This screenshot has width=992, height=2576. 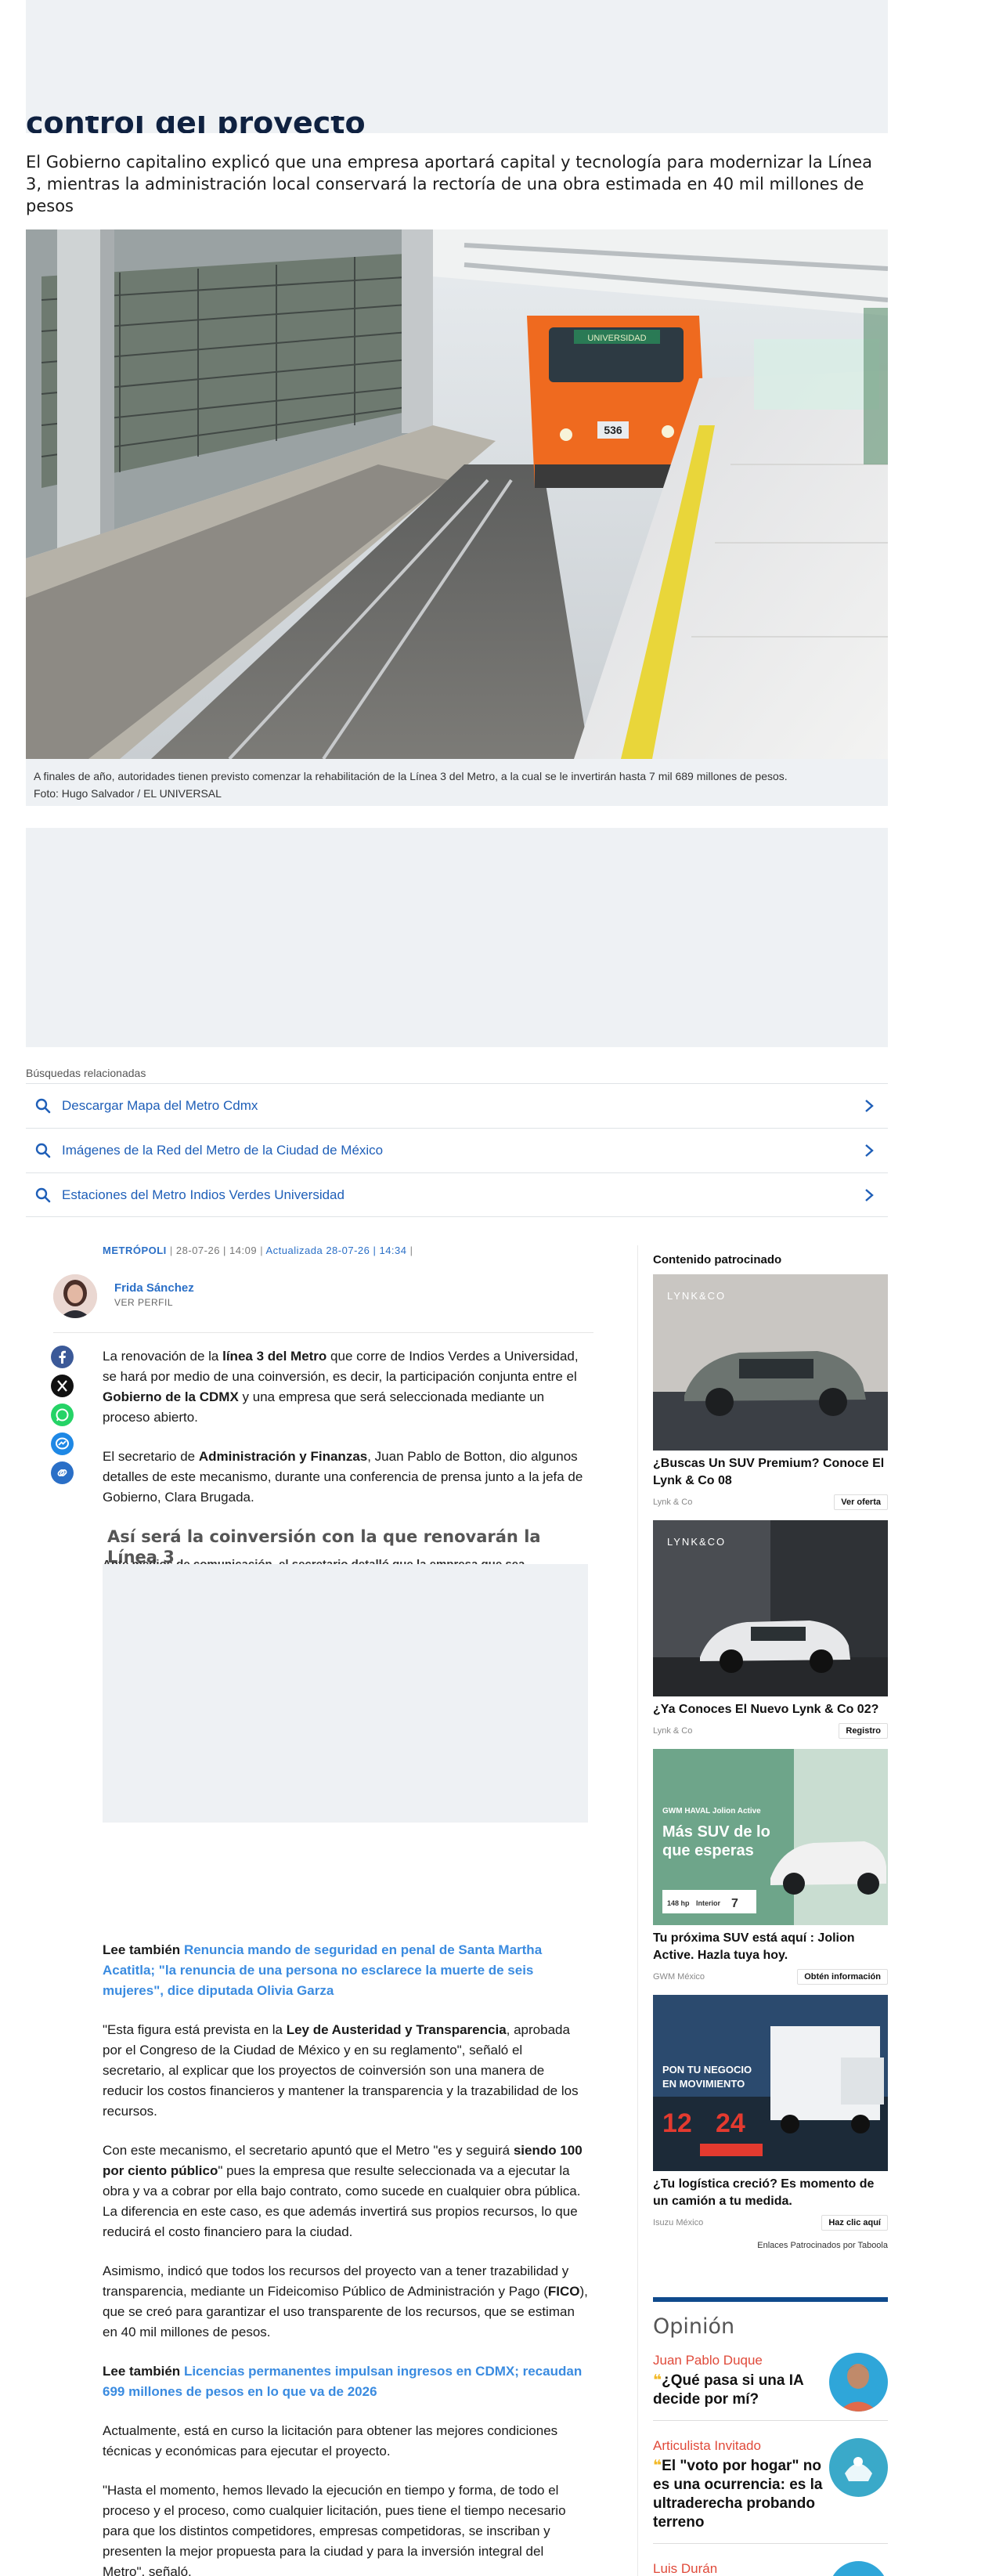 What do you see at coordinates (366, 1250) in the screenshot?
I see `updated-date: 28-07-26 | 14:34` at bounding box center [366, 1250].